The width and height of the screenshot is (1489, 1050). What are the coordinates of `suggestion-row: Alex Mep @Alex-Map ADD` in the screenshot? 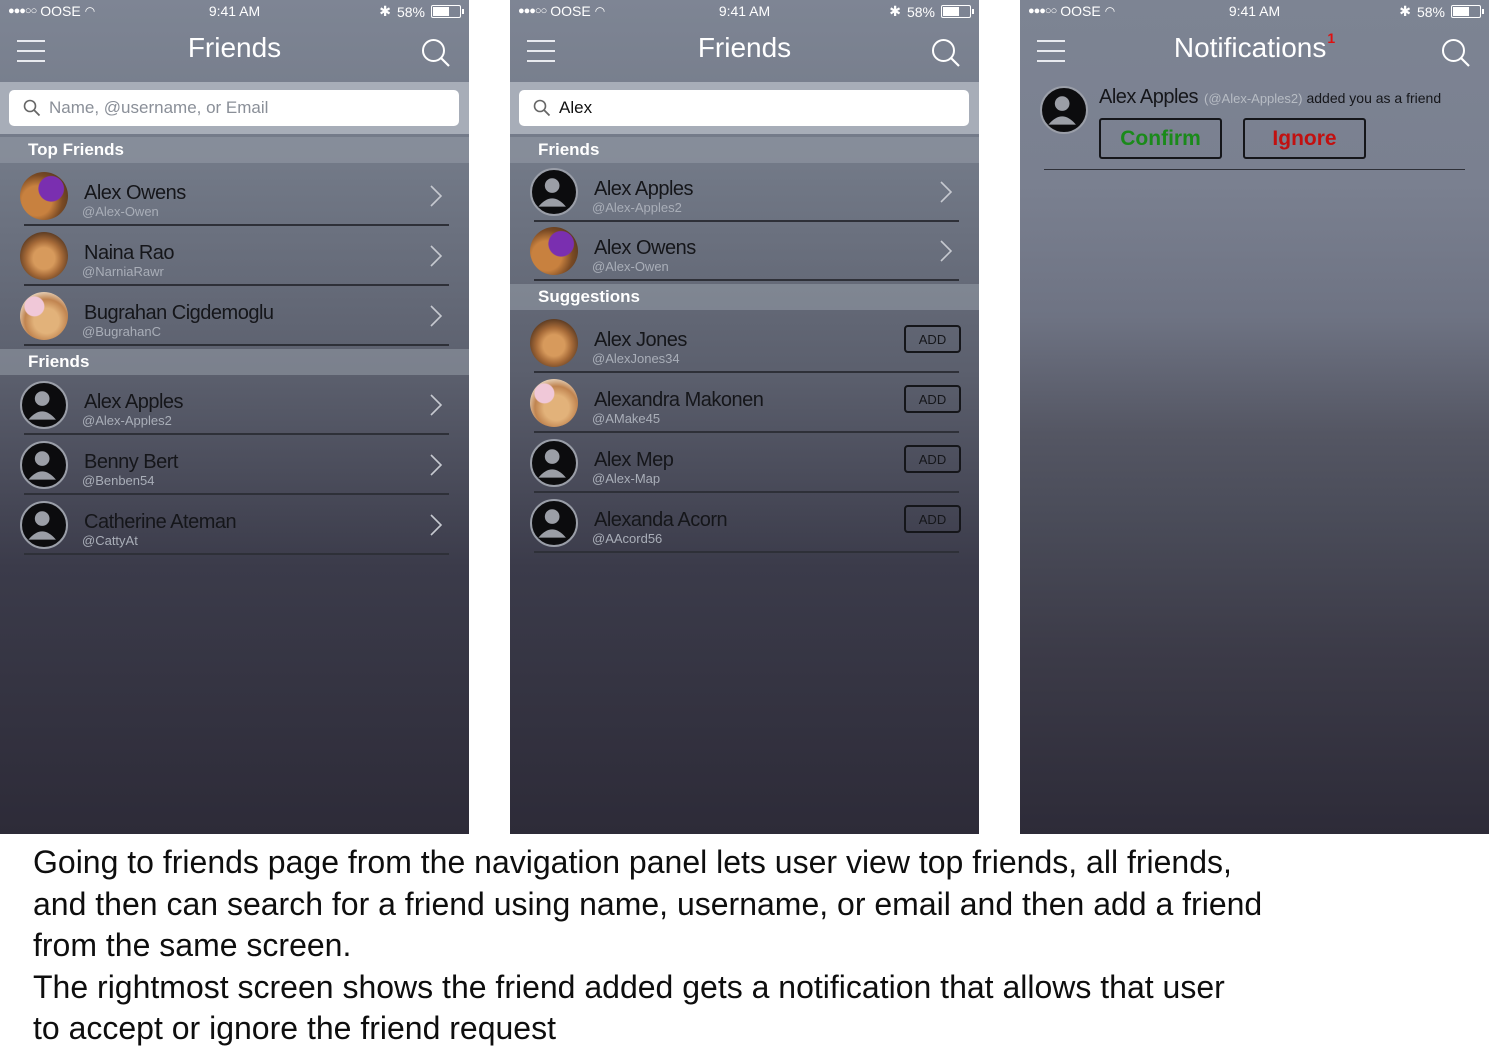 It's located at (744, 463).